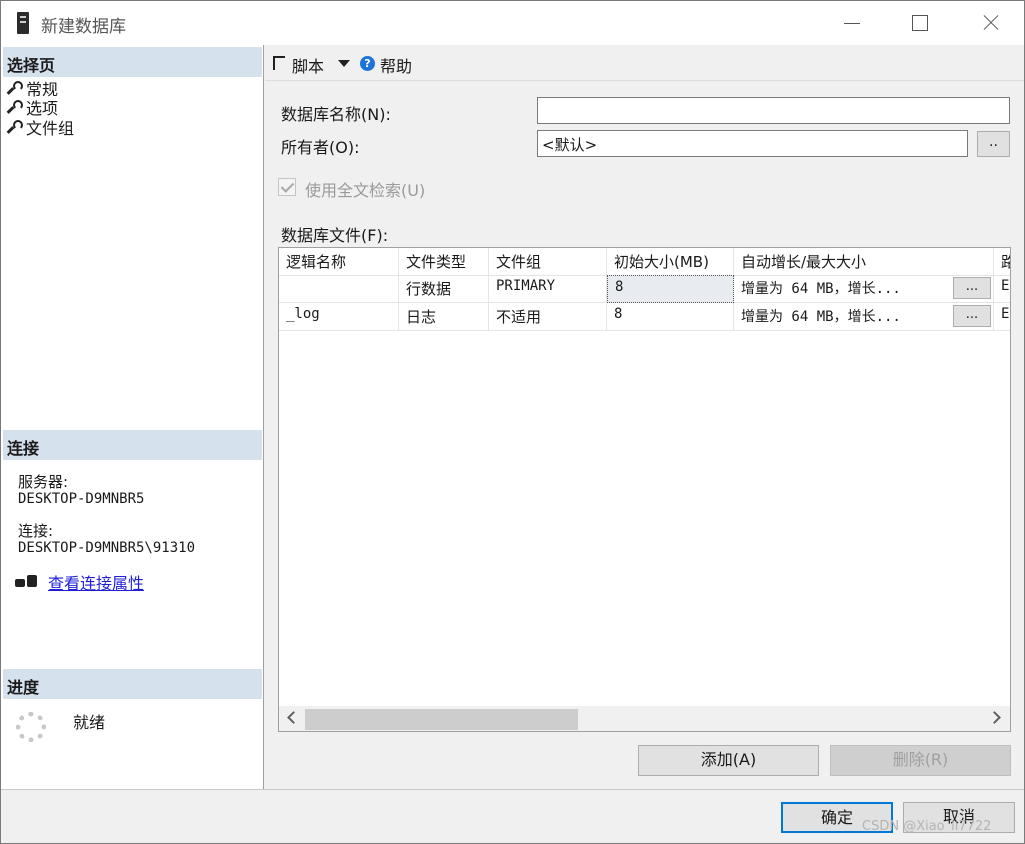 The height and width of the screenshot is (844, 1025). Describe the element at coordinates (43, 482) in the screenshot. I see `server-label: 服务器:` at that location.